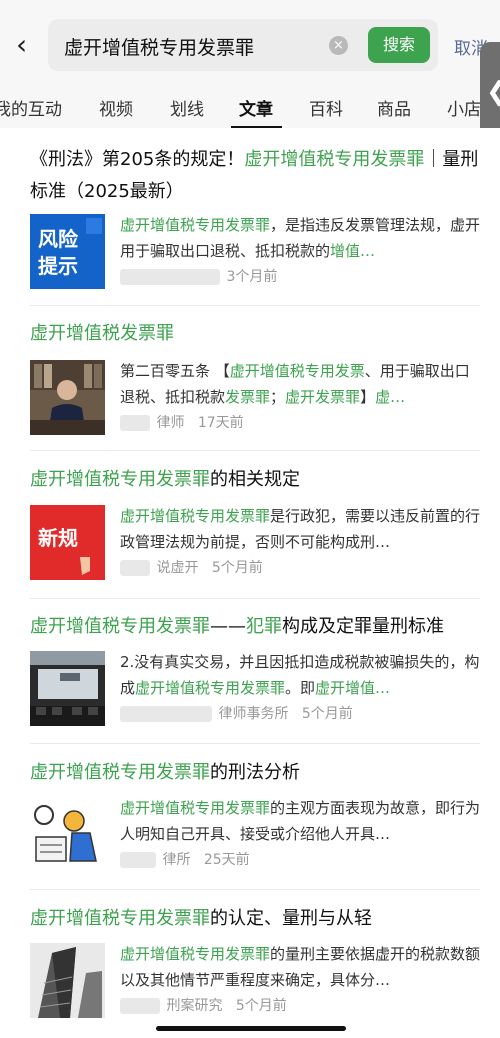 Image resolution: width=500 pixels, height=1038 pixels. What do you see at coordinates (464, 107) in the screenshot?
I see `tab-shops: 小店` at bounding box center [464, 107].